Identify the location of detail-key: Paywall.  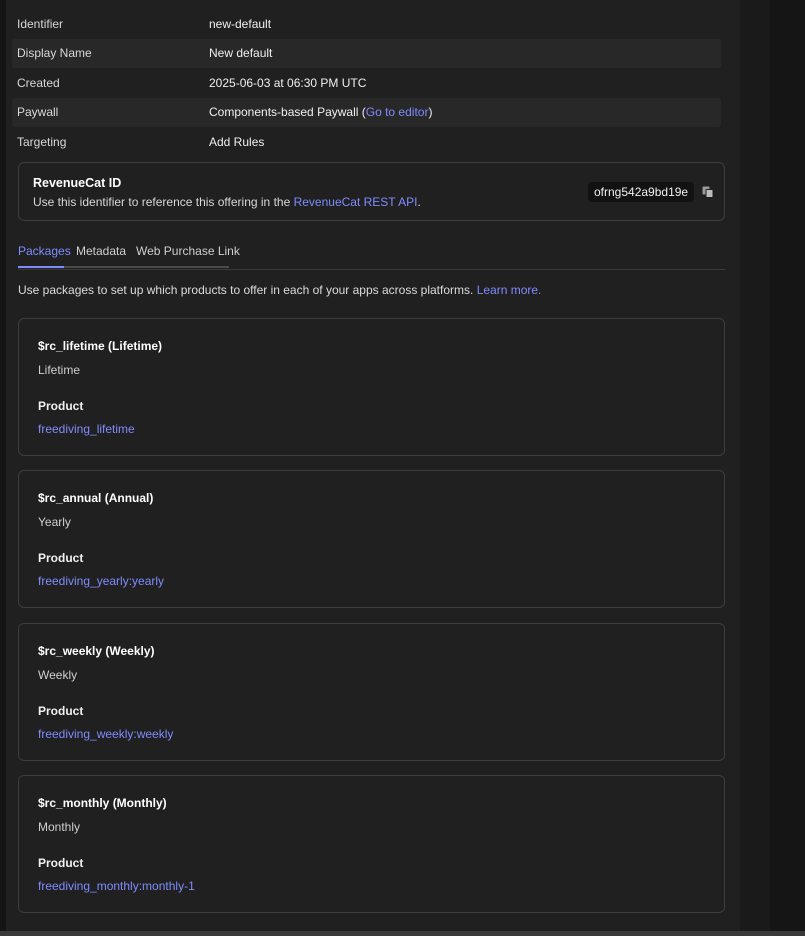
(38, 112).